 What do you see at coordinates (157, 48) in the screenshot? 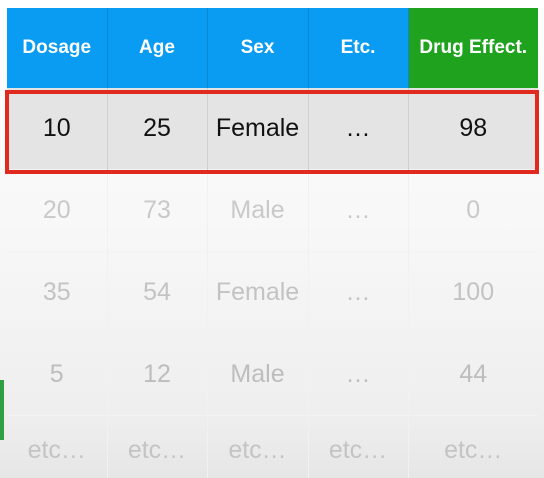
I see `header-age: Age` at bounding box center [157, 48].